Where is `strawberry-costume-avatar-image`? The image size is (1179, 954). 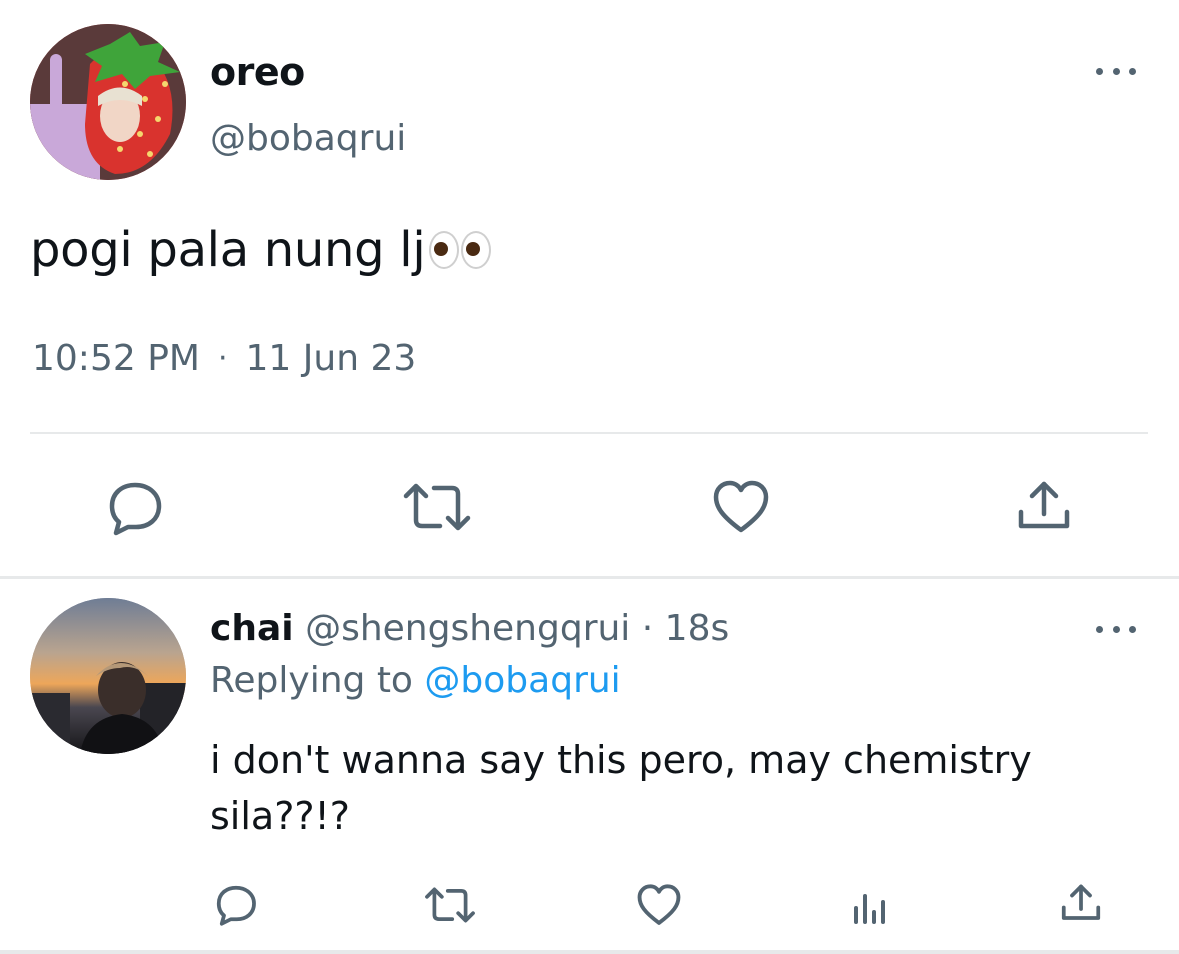
strawberry-costume-avatar-image is located at coordinates (108, 102).